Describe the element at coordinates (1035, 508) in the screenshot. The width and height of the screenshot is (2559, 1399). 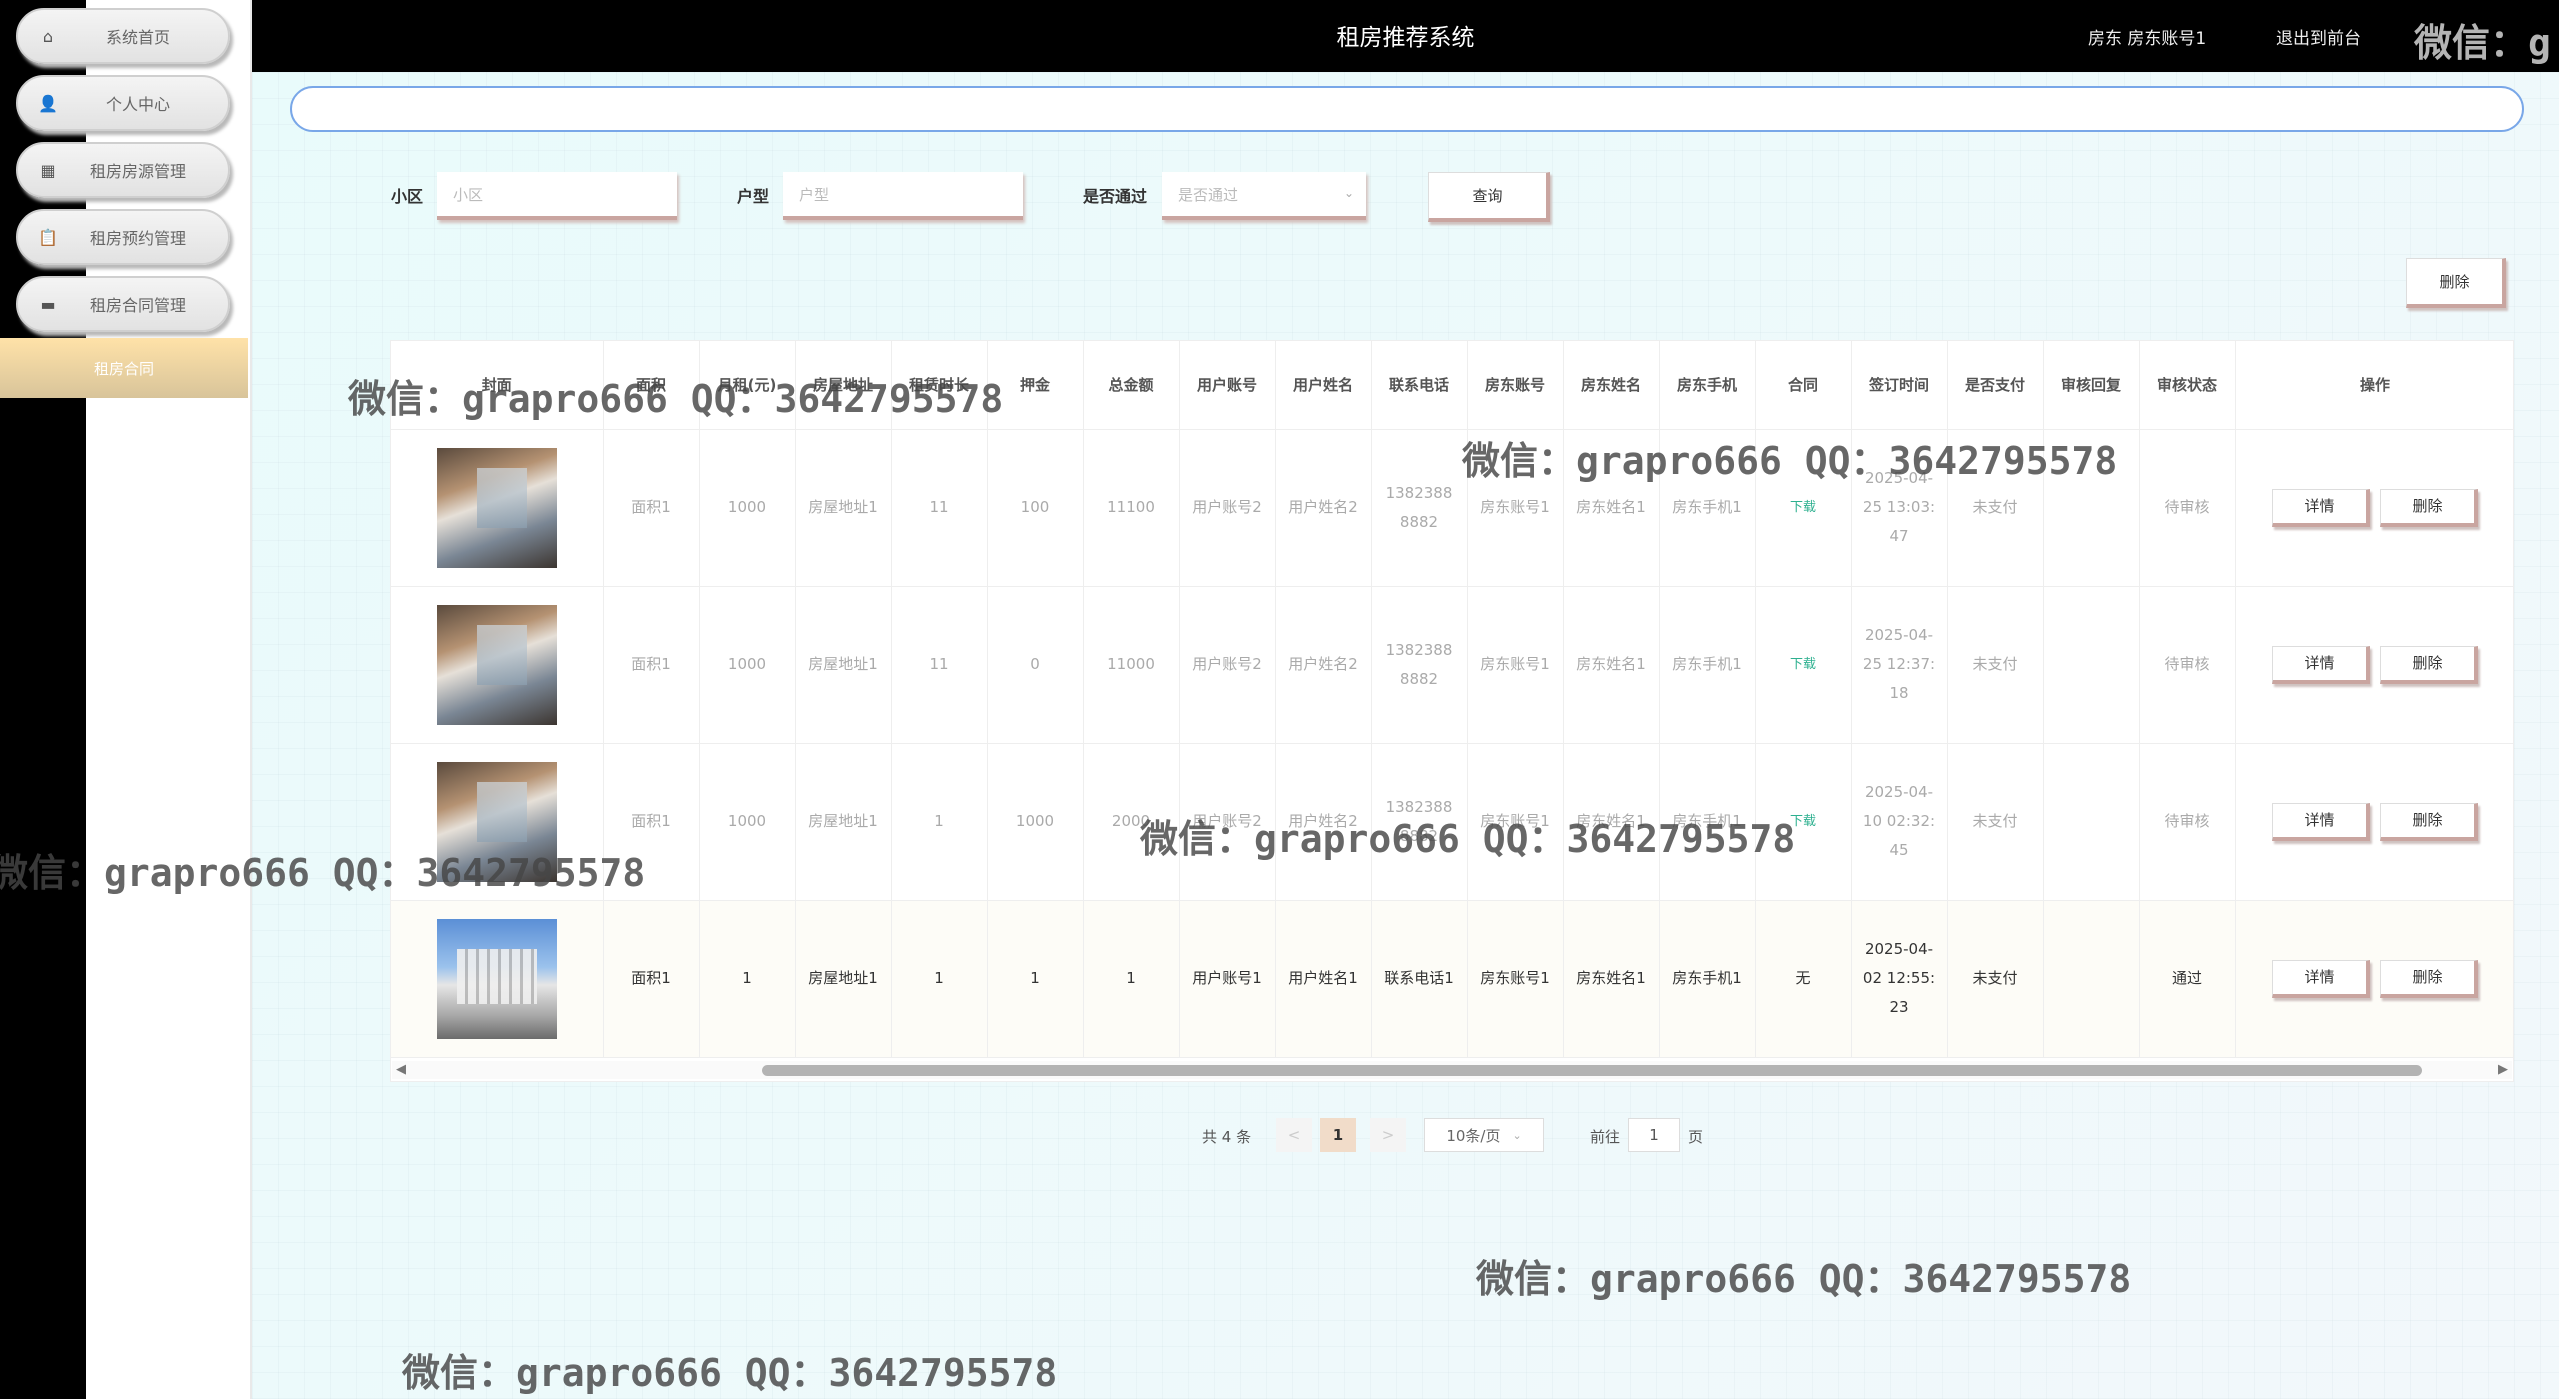
I see `cell-deposit: 100` at that location.